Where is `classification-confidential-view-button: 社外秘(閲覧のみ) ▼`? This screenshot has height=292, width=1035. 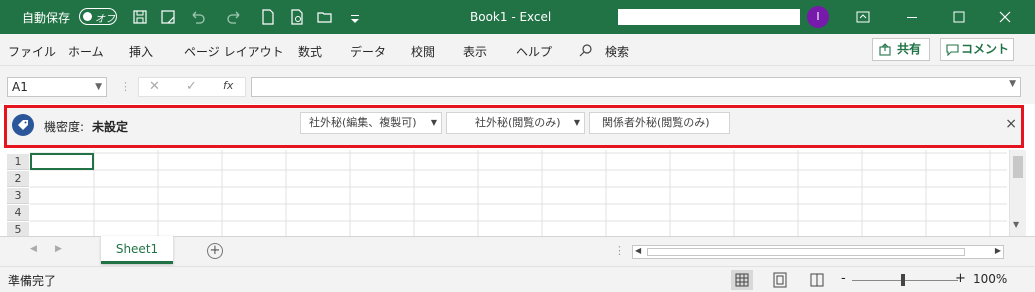 classification-confidential-view-button: 社外秘(閲覧のみ) ▼ is located at coordinates (515, 123).